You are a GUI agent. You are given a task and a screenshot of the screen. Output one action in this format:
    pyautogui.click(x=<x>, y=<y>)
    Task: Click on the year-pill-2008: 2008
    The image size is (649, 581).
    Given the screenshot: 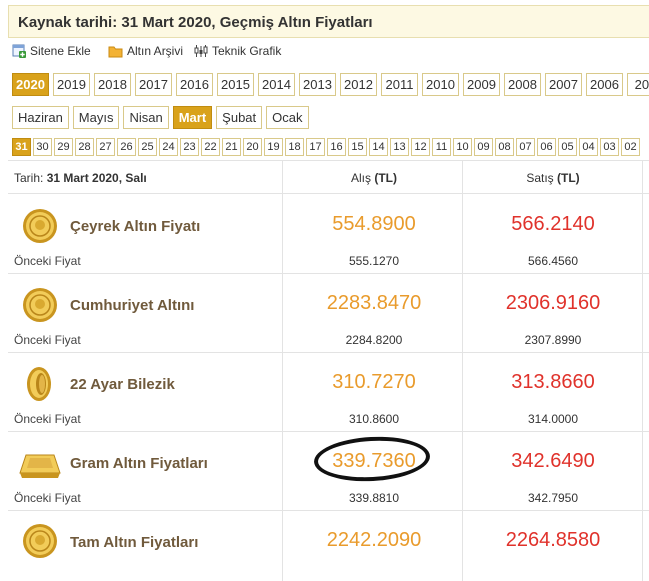 What is the action you would take?
    pyautogui.click(x=522, y=84)
    